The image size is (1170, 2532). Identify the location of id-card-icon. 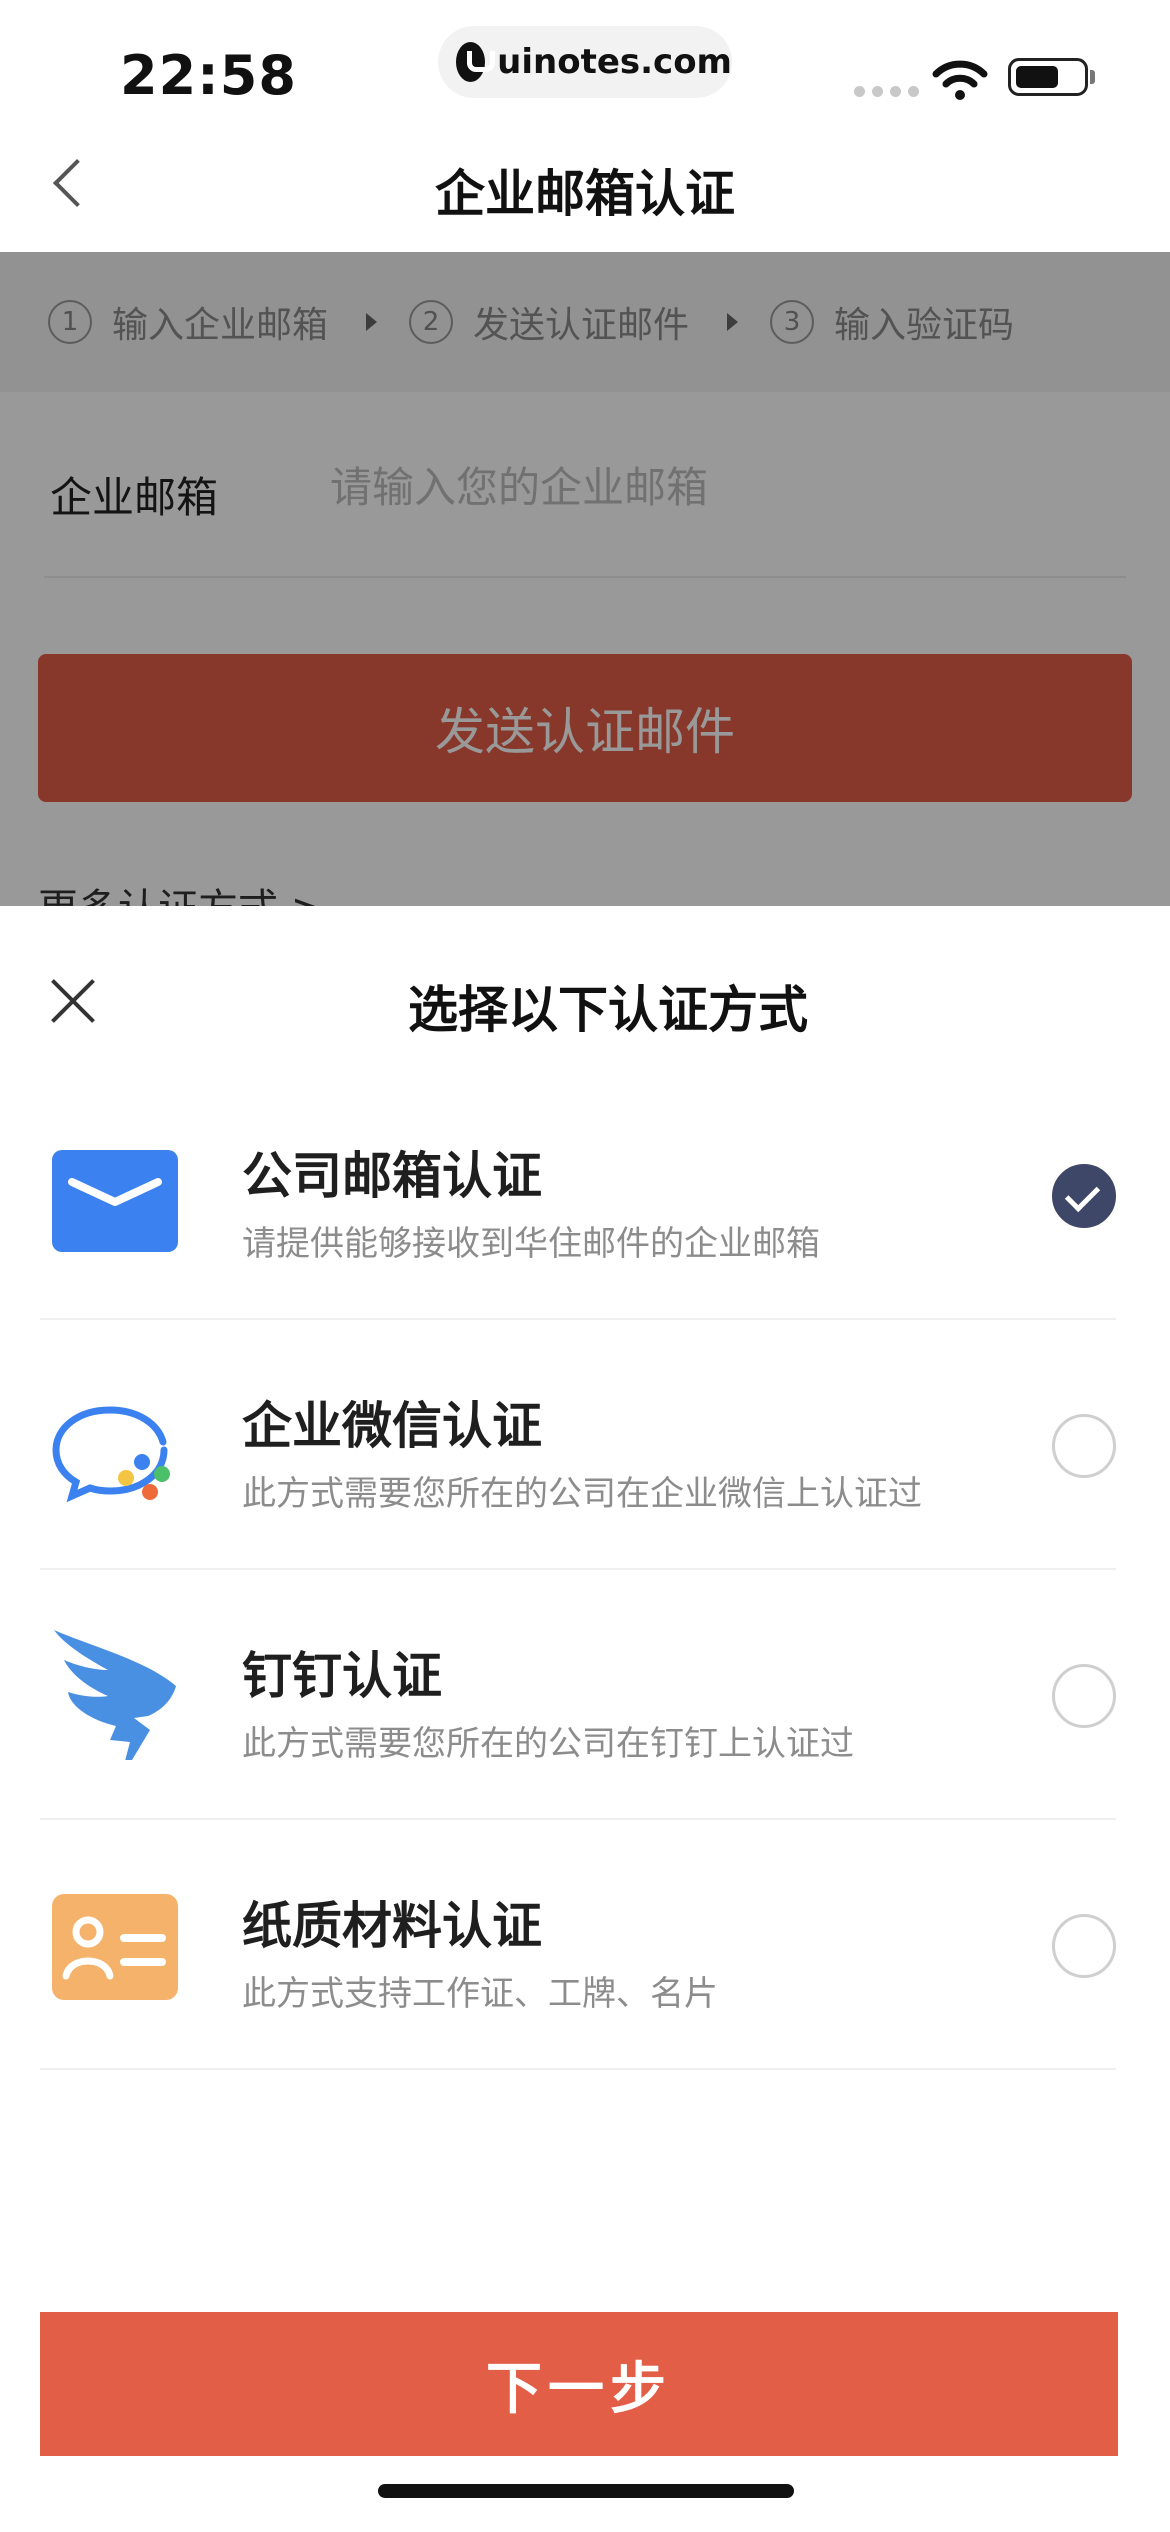
(115, 1947).